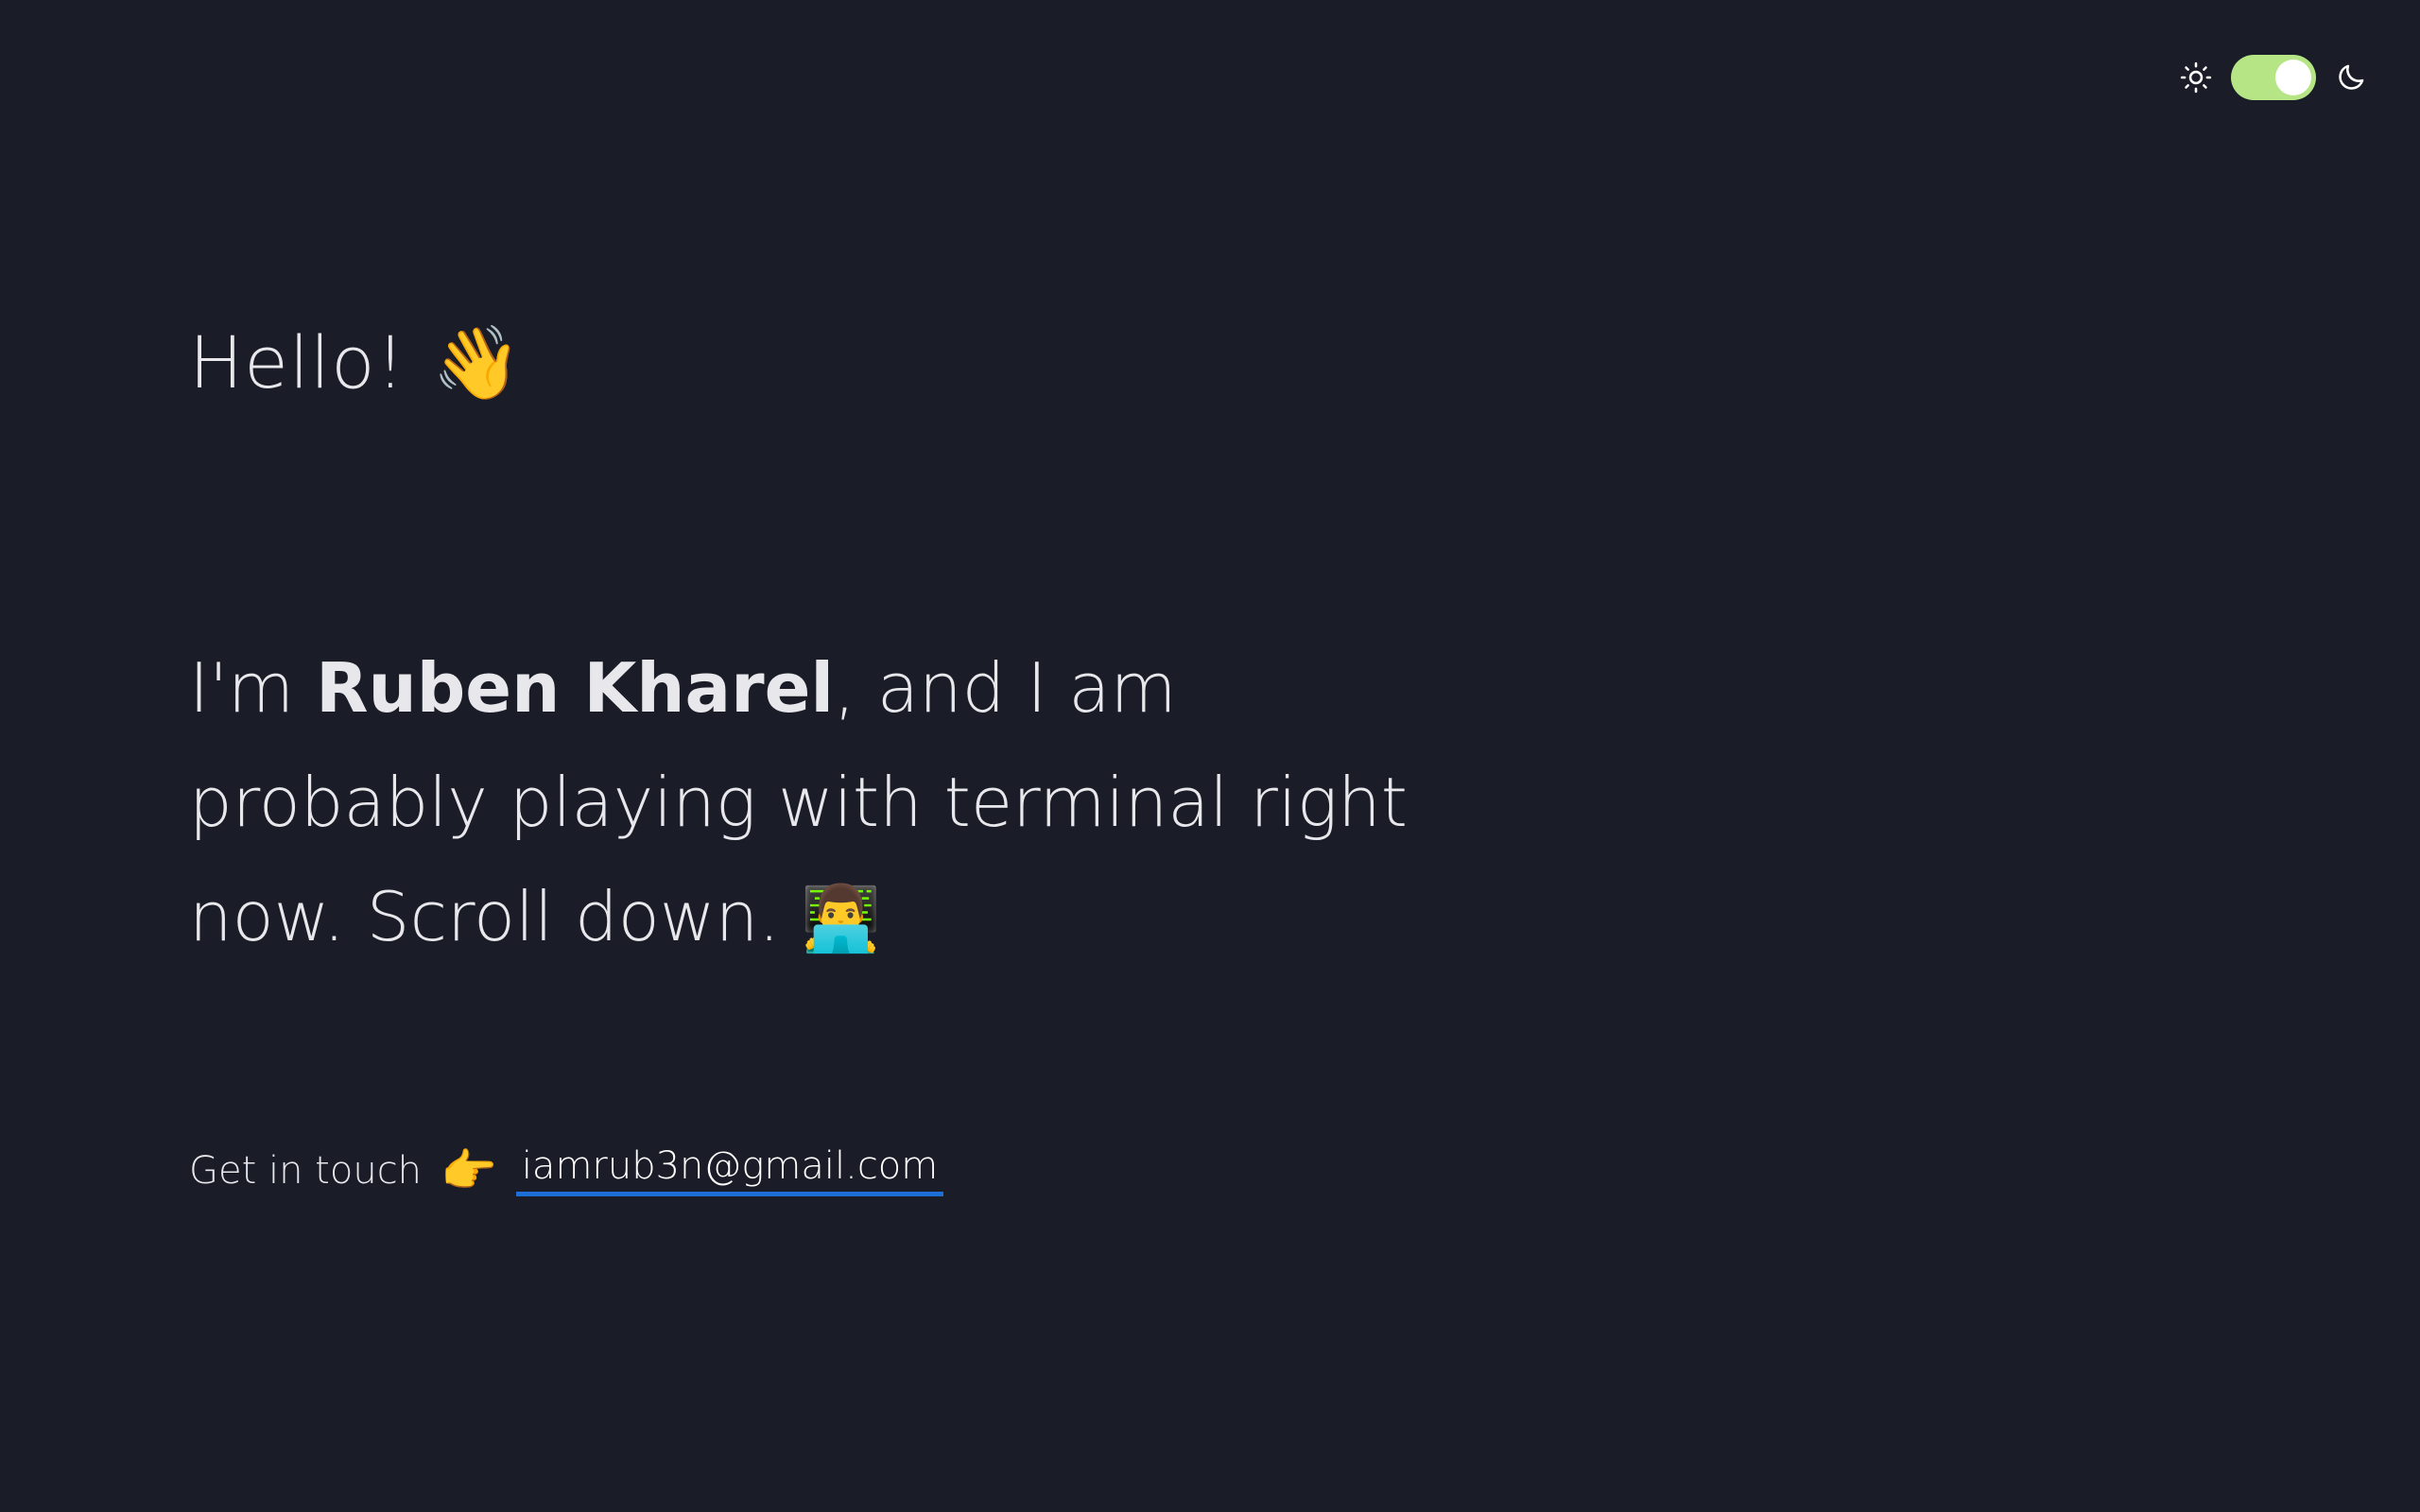  I want to click on pointing-hand-icon: 👉, so click(469, 1170).